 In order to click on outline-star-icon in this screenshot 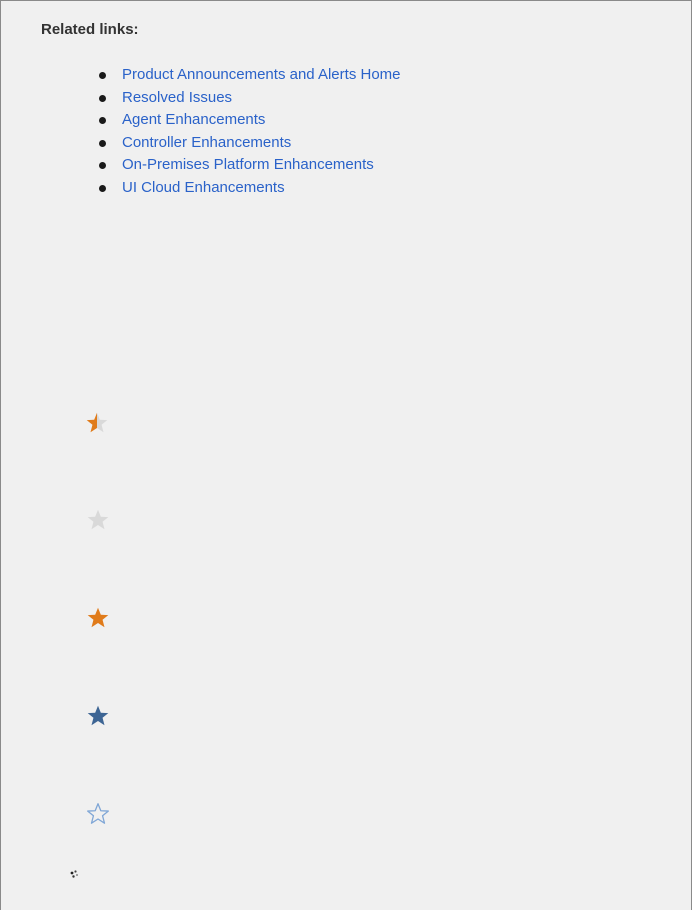, I will do `click(98, 814)`.